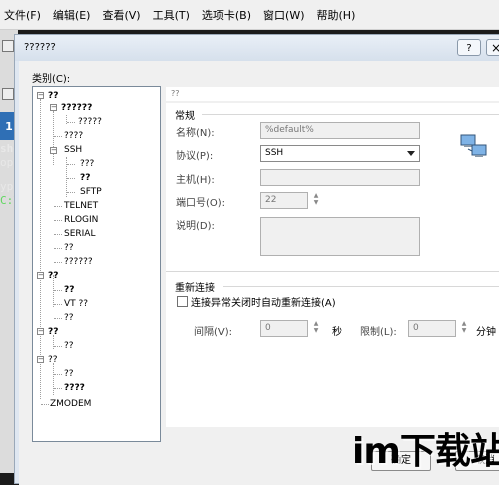 The width and height of the screenshot is (499, 485). Describe the element at coordinates (283, 15) in the screenshot. I see `menu-window: 窗口(W)` at that location.